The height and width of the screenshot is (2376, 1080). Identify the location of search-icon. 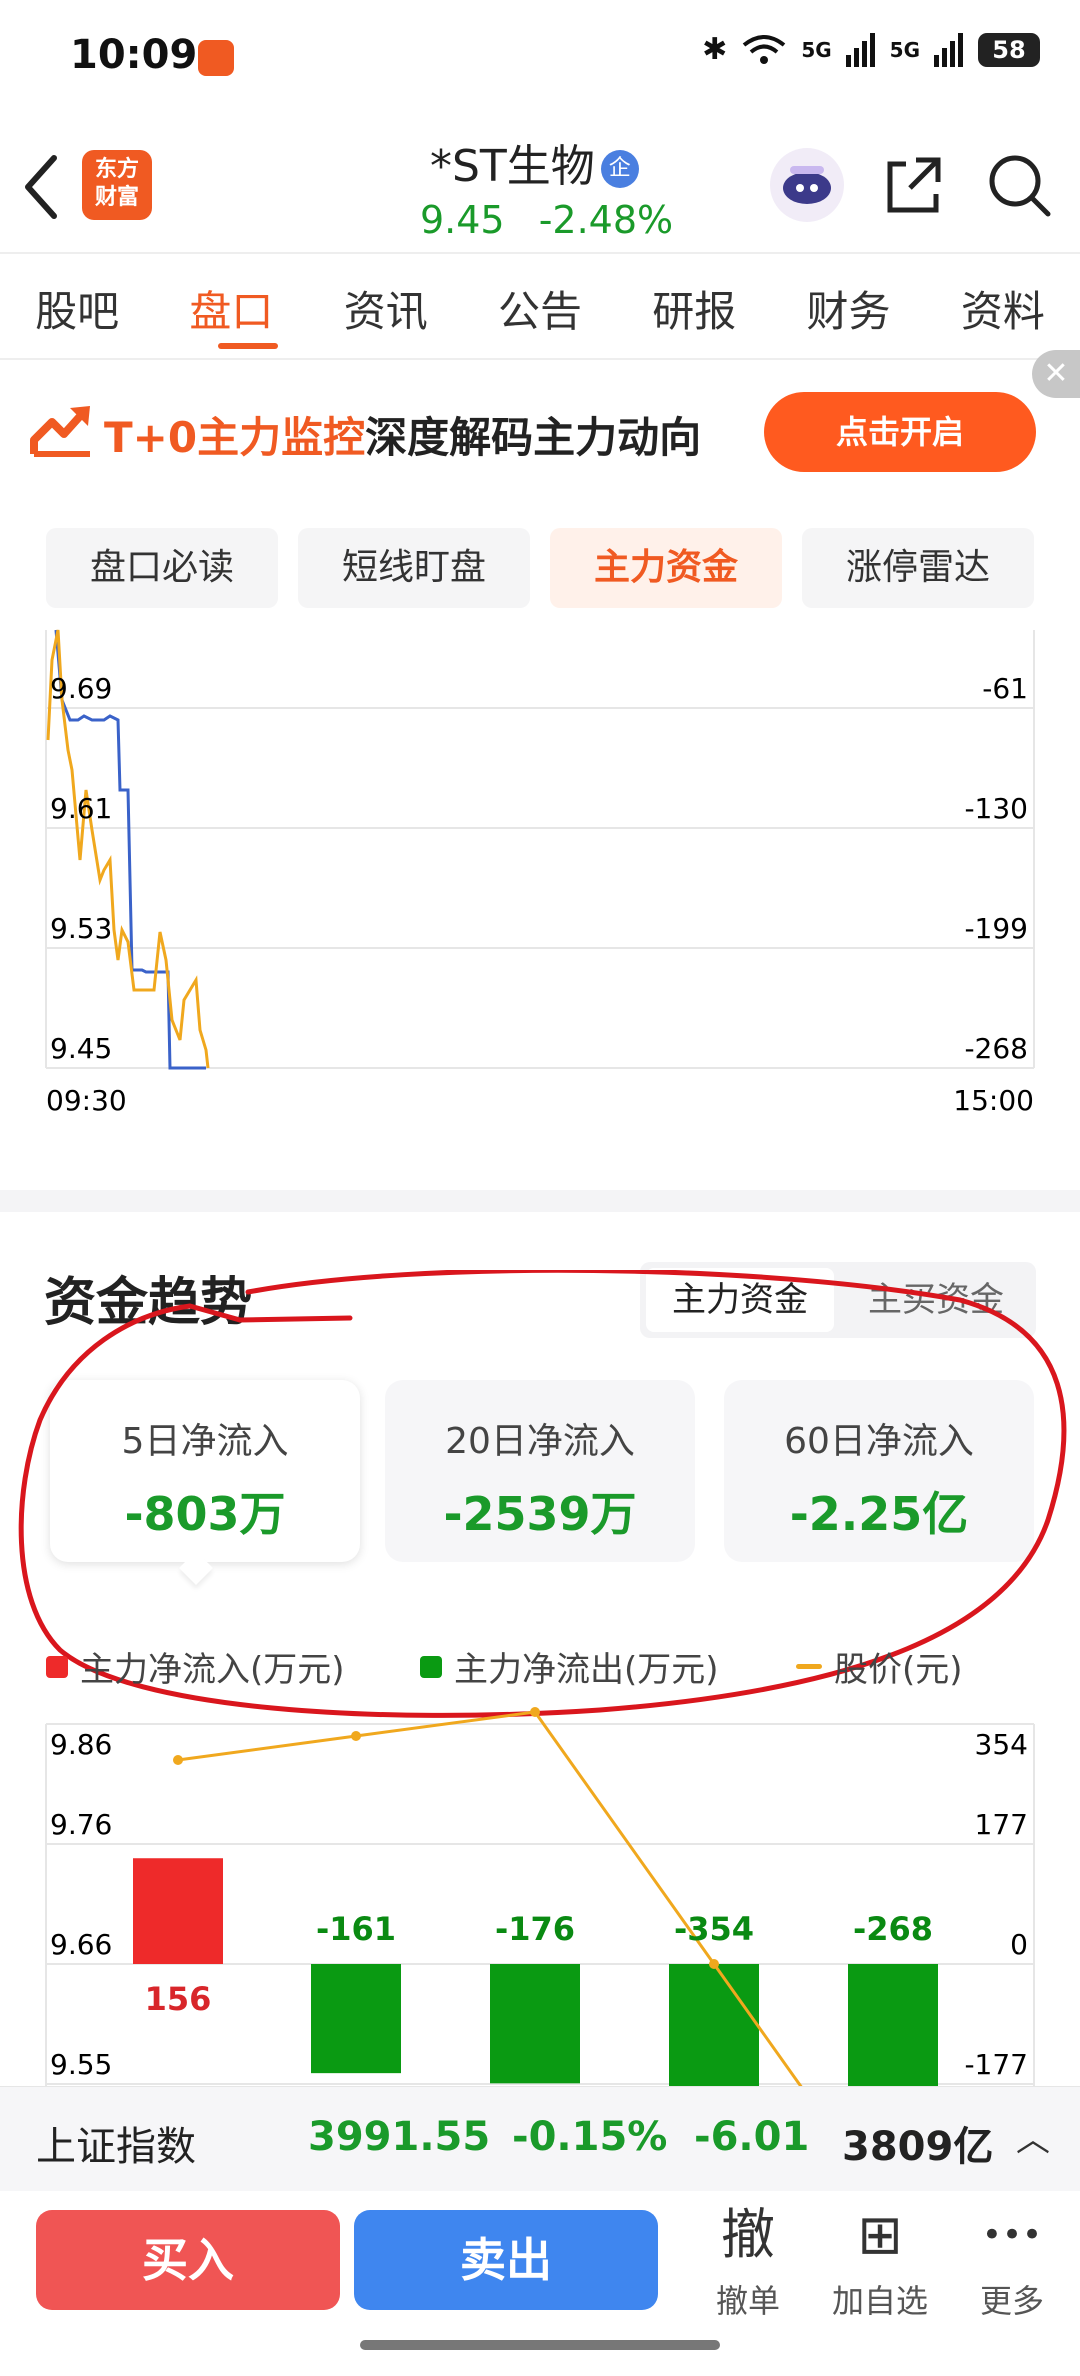
(1019, 185).